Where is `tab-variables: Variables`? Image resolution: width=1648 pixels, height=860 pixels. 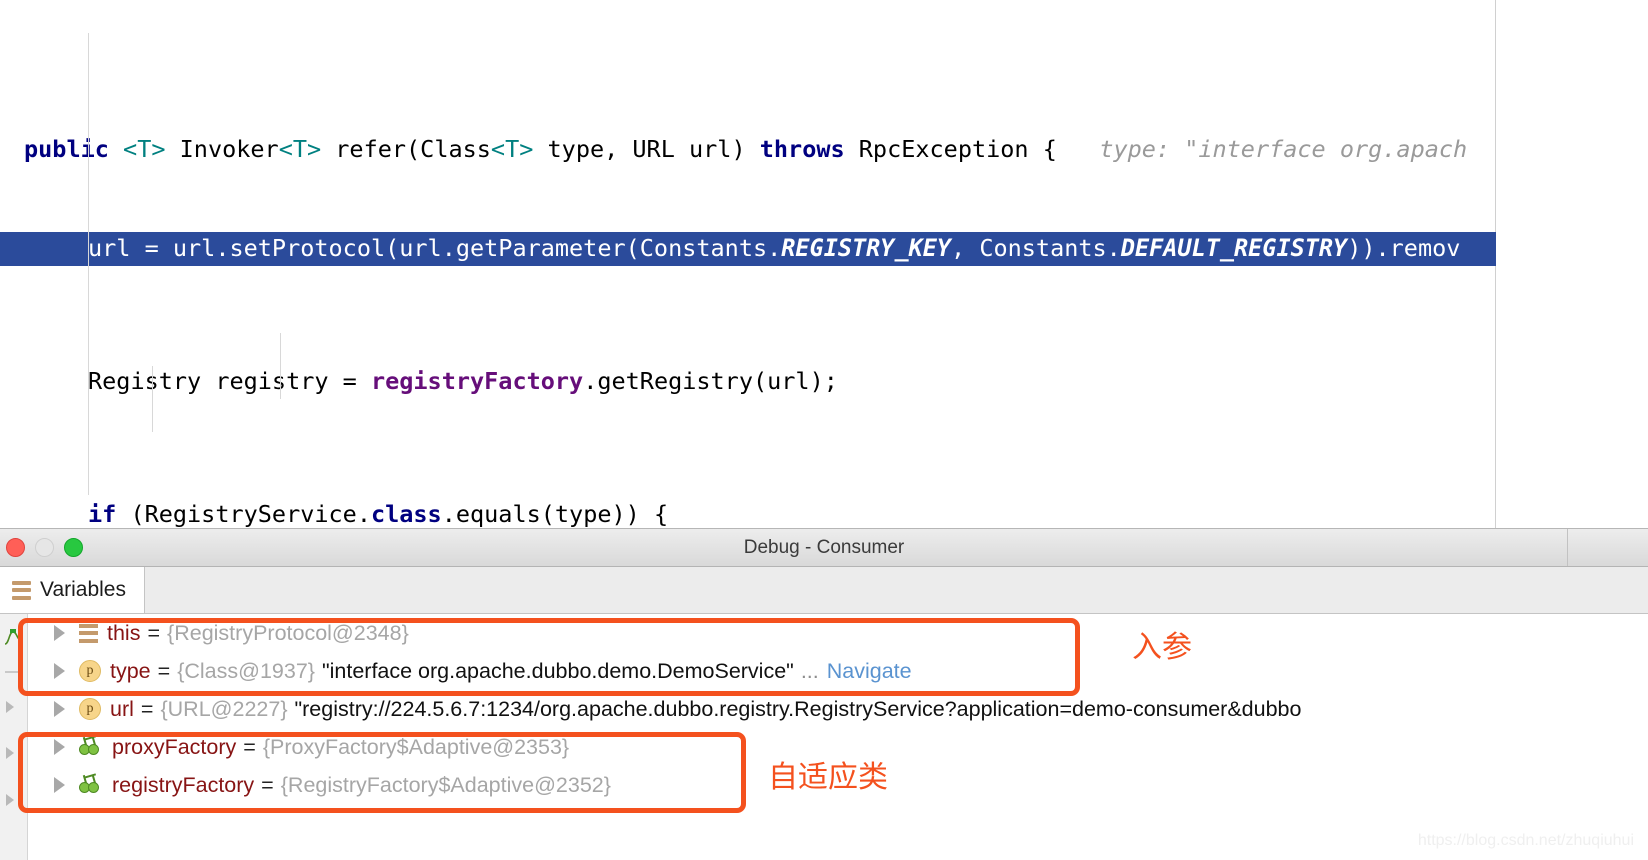 tab-variables: Variables is located at coordinates (72, 590).